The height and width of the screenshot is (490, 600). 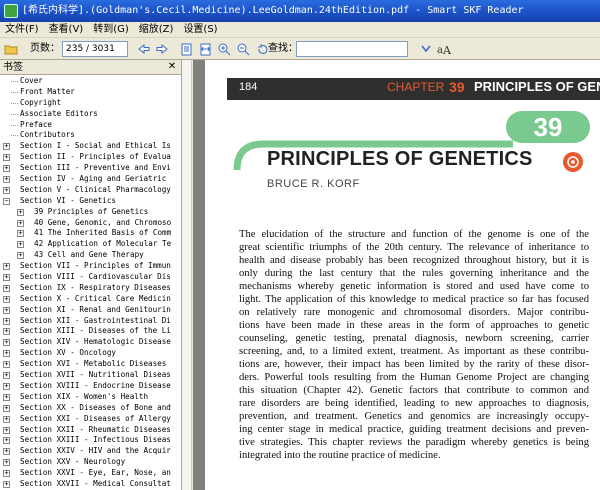 What do you see at coordinates (95, 451) in the screenshot?
I see `bookmark-label: Section XXIV - HIV and the Acquir` at bounding box center [95, 451].